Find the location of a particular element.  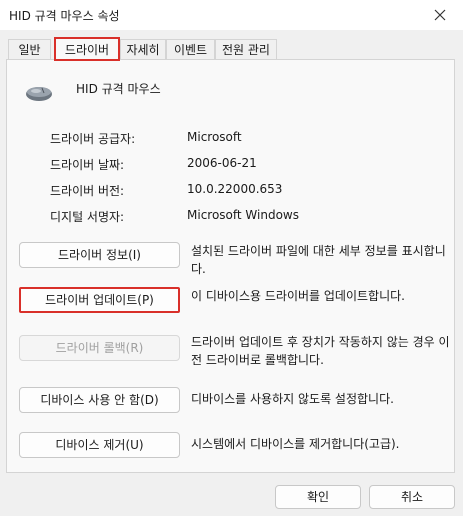

close-button is located at coordinates (440, 15).